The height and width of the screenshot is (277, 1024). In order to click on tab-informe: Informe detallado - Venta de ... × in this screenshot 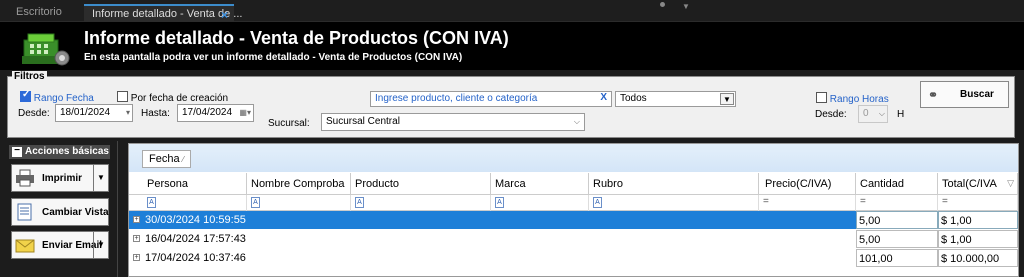, I will do `click(163, 13)`.